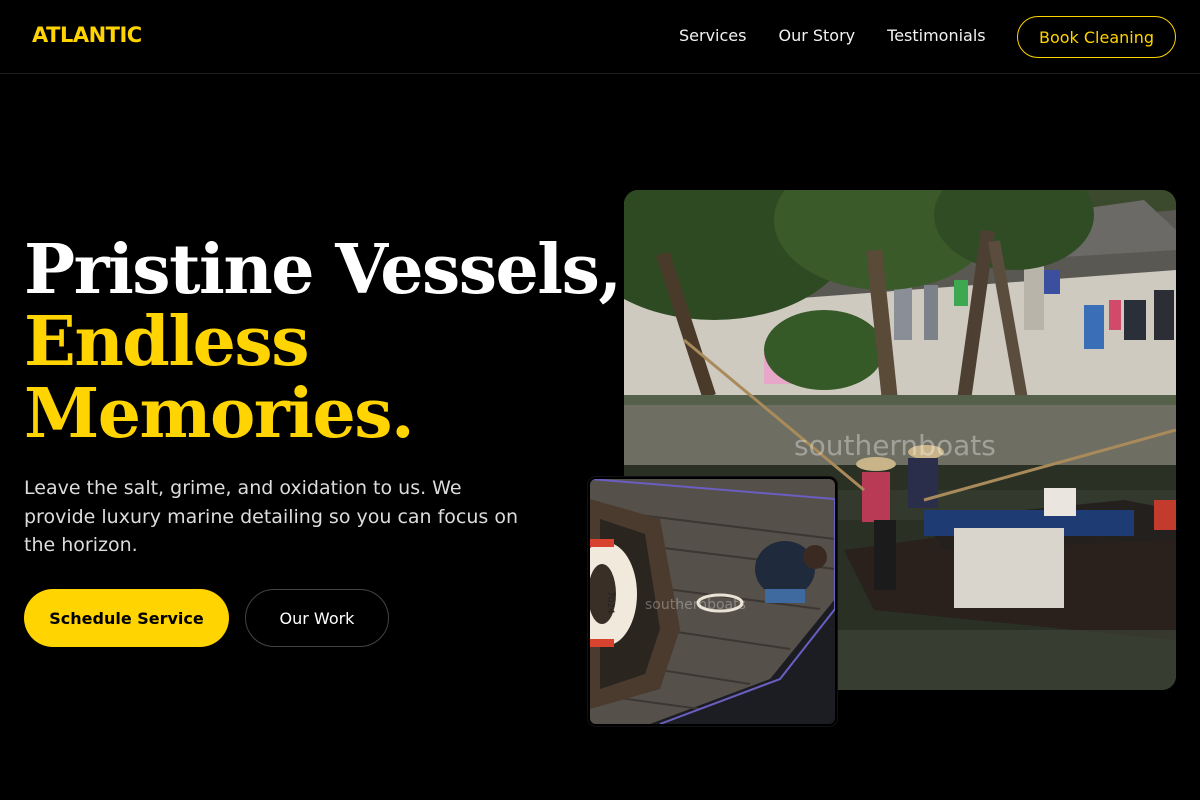 This screenshot has width=1200, height=800. What do you see at coordinates (126, 618) in the screenshot?
I see `schedule-service-button: Schedule Service` at bounding box center [126, 618].